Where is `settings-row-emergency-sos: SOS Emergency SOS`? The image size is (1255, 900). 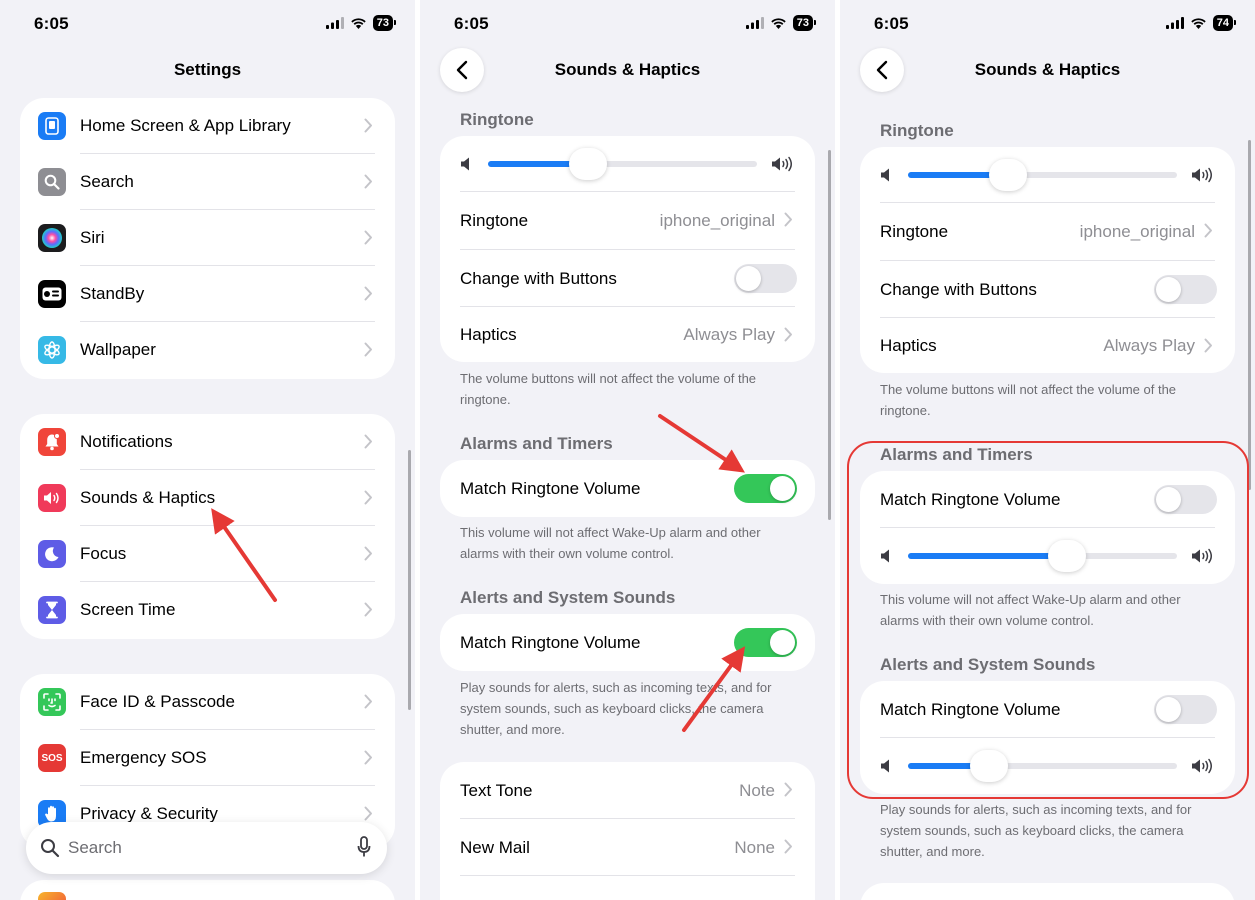 settings-row-emergency-sos: SOS Emergency SOS is located at coordinates (207, 758).